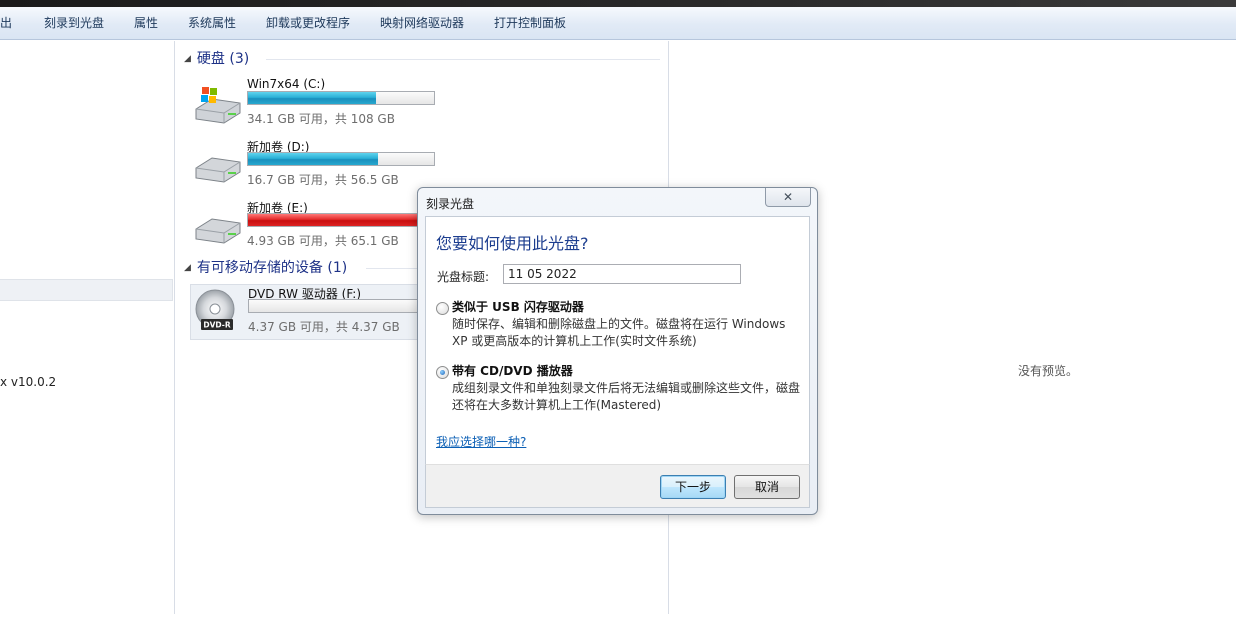  Describe the element at coordinates (74, 23) in the screenshot. I see `toolbar-burn-to-disc: 刻录到光盘` at that location.